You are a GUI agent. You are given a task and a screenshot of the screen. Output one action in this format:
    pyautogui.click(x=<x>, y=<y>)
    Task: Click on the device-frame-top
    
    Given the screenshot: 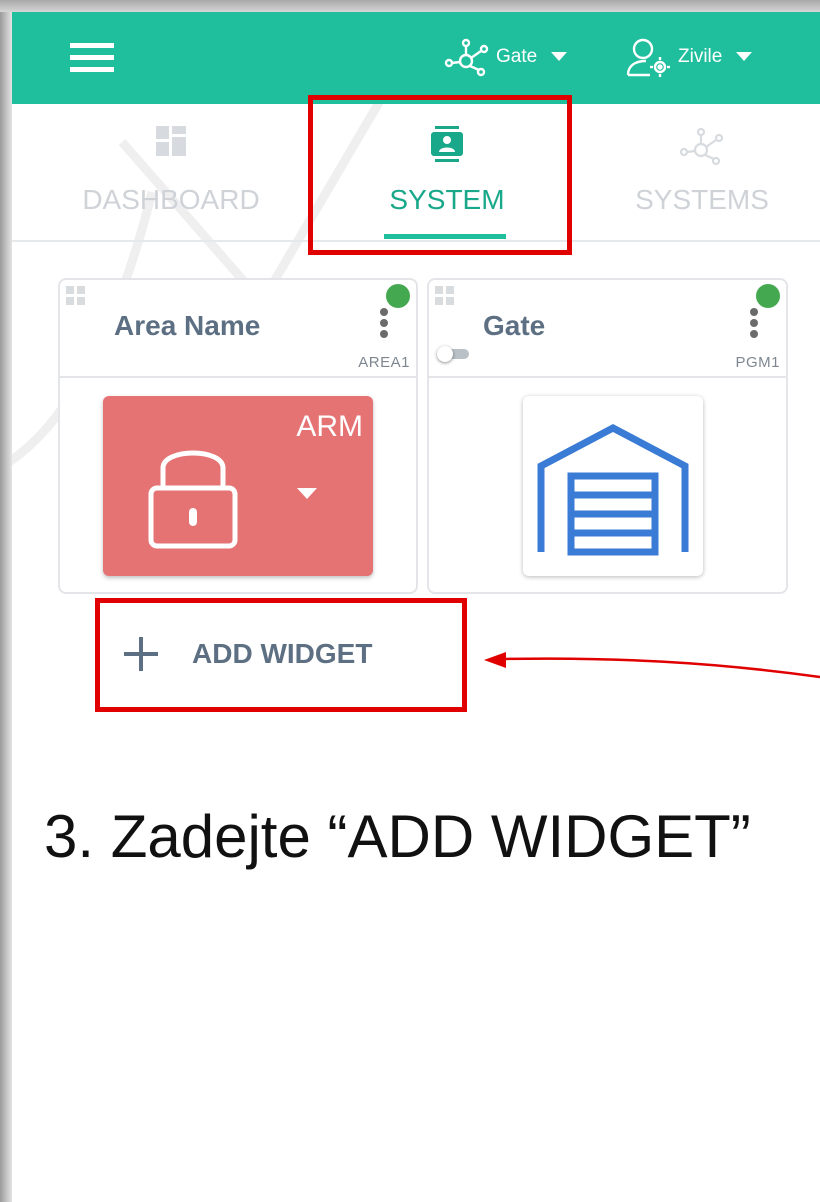 What is the action you would take?
    pyautogui.click(x=410, y=6)
    